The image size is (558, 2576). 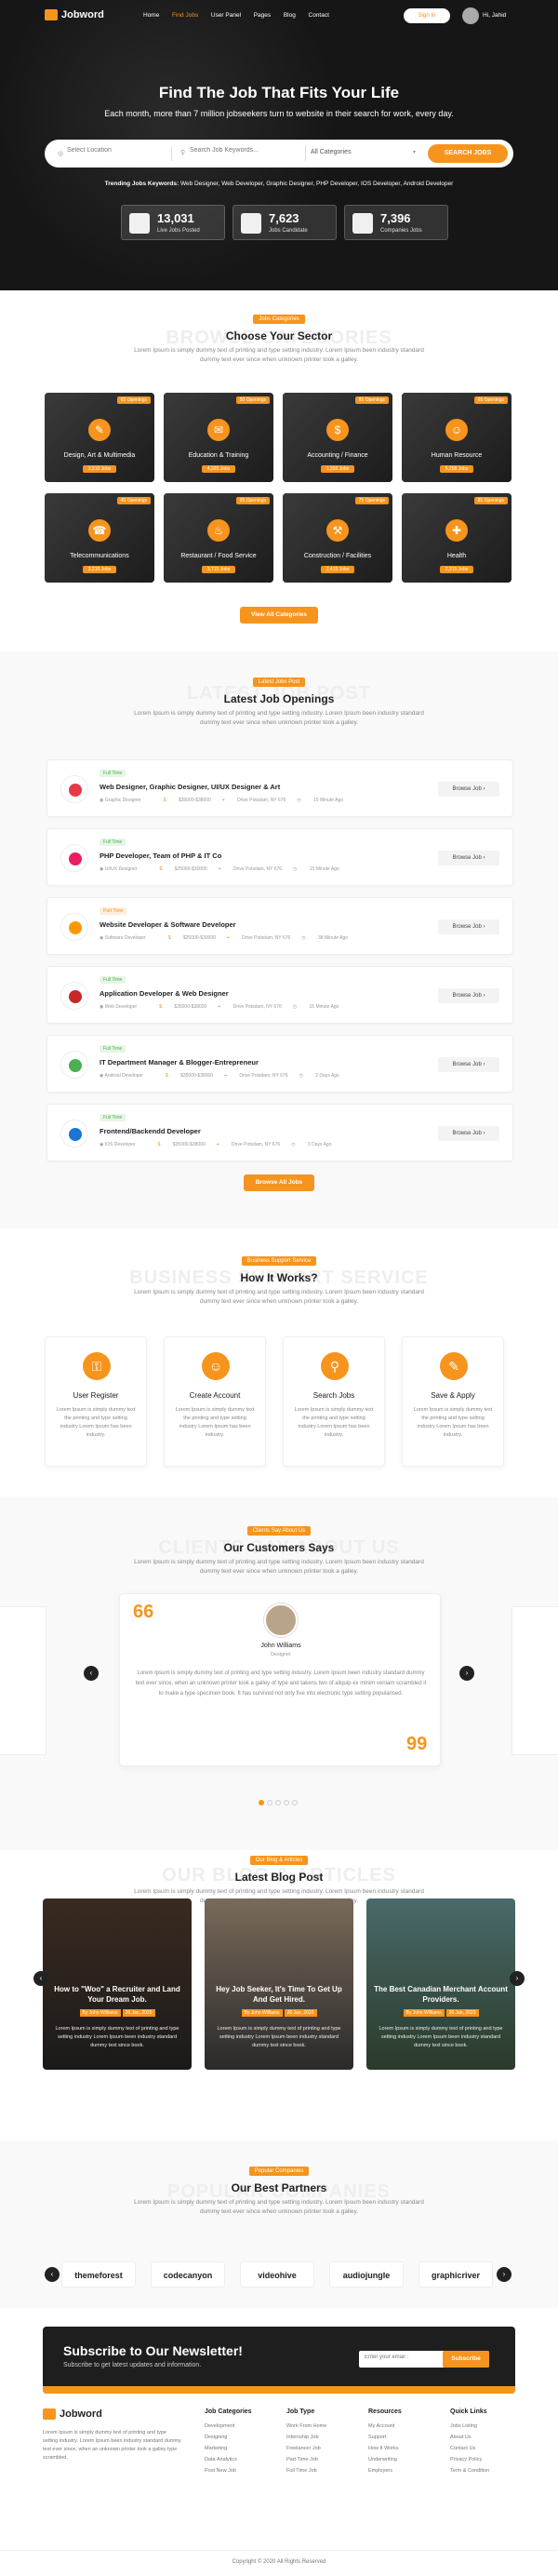 I want to click on job-time: 3 Days Ago, so click(x=319, y=1144).